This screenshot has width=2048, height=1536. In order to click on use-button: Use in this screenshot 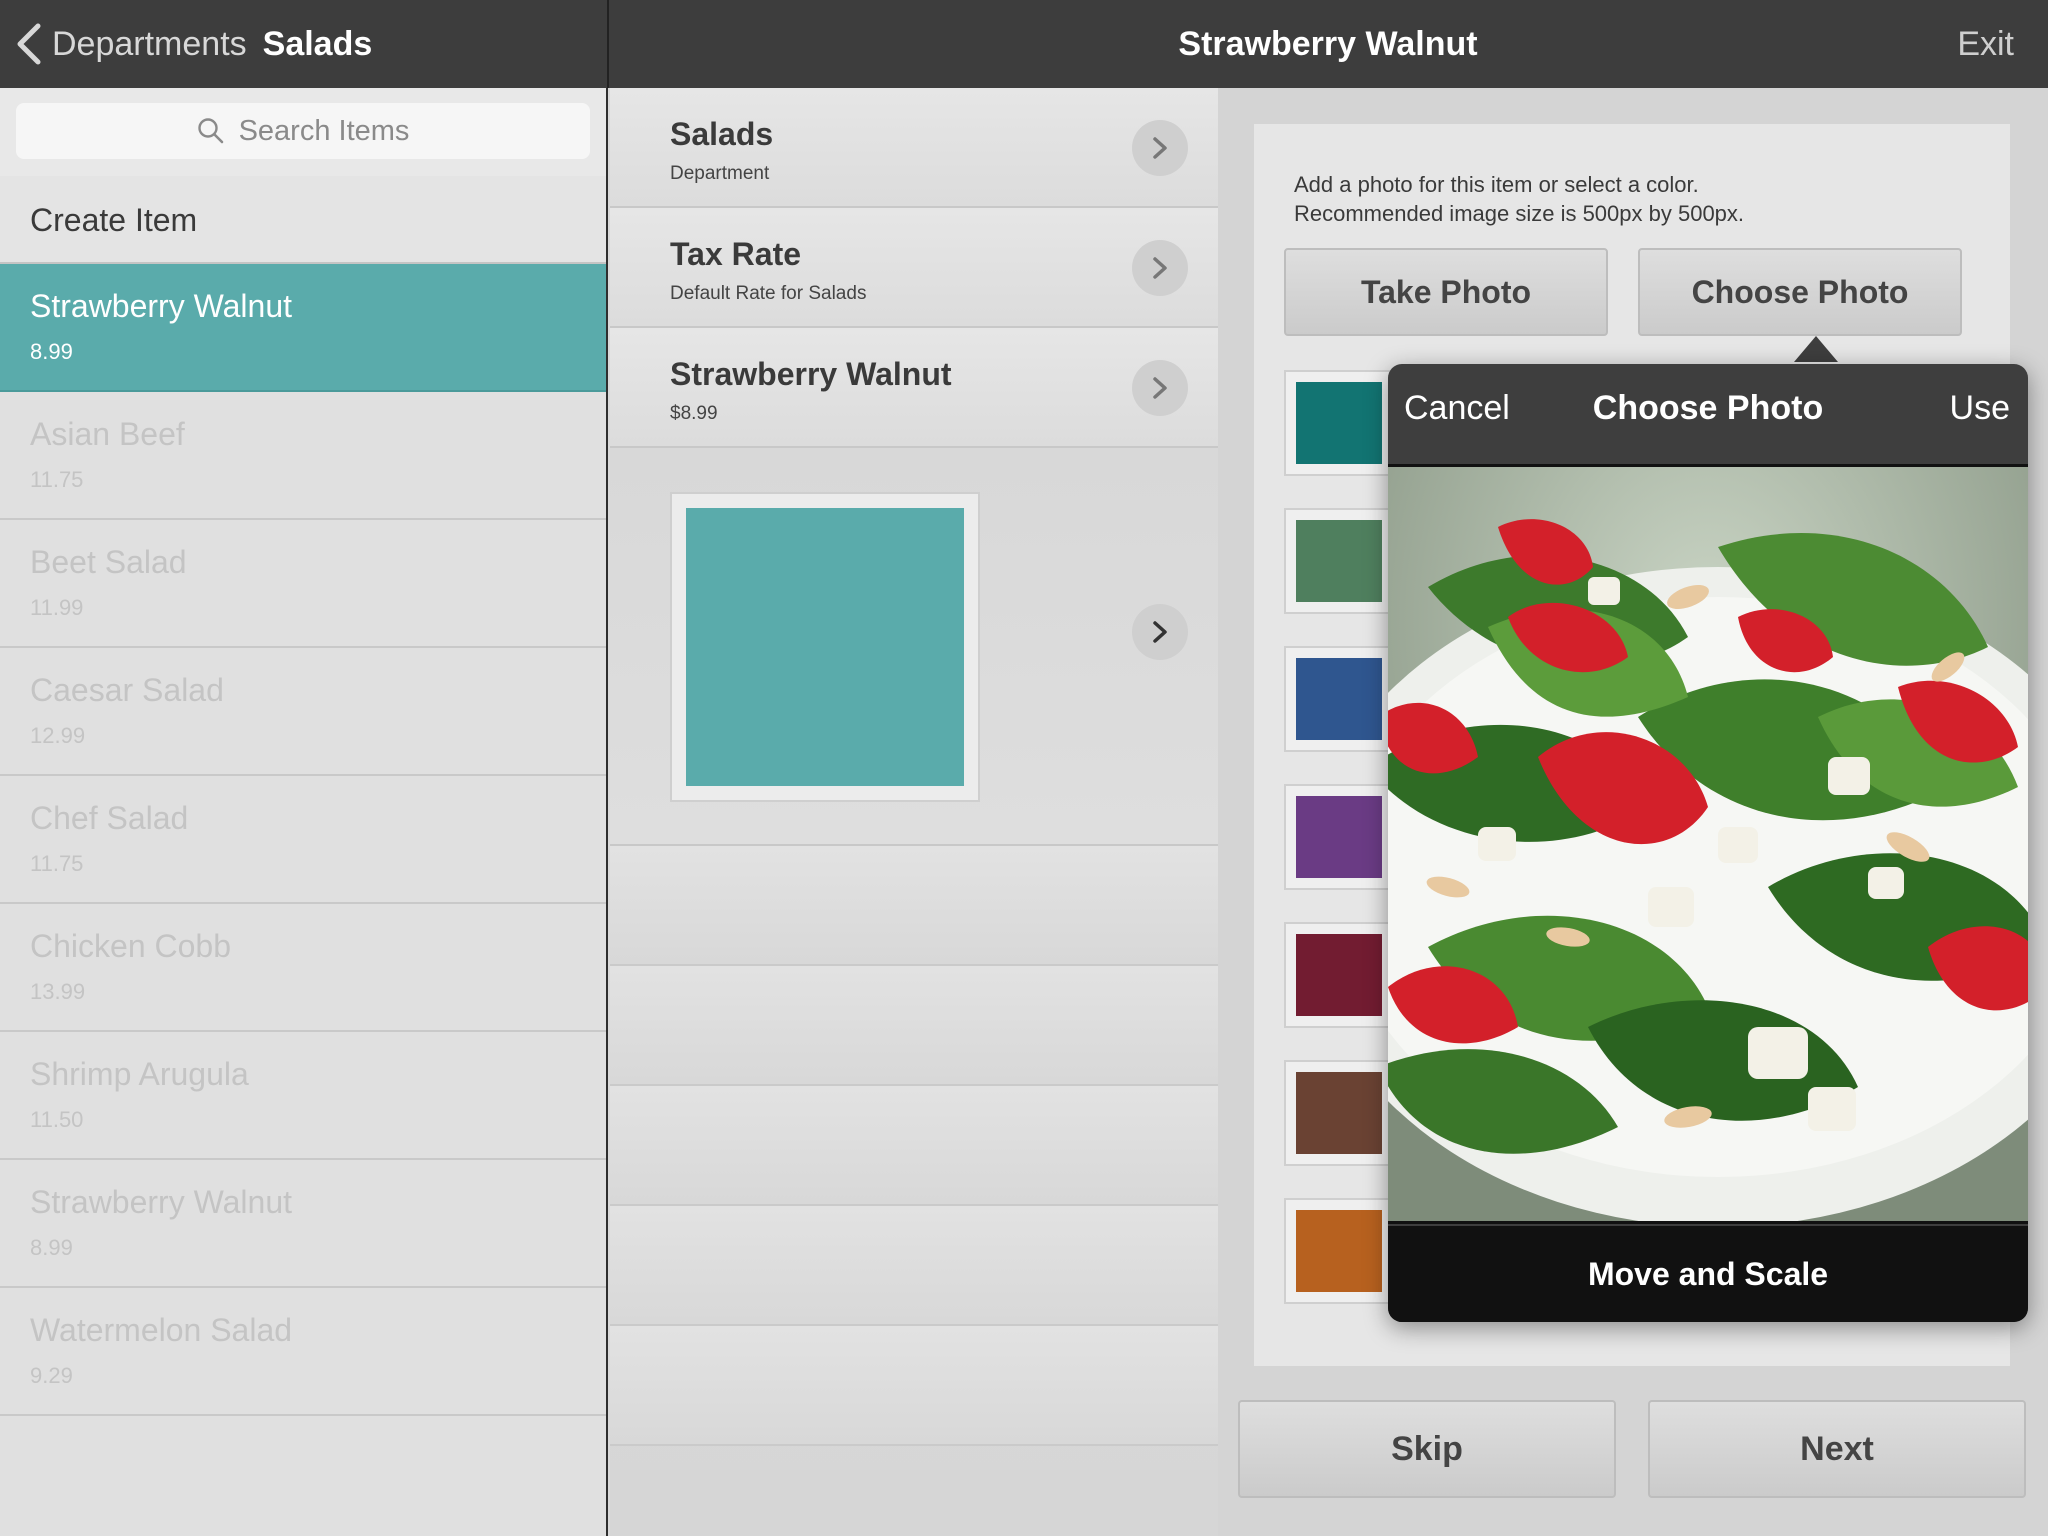, I will do `click(1980, 408)`.